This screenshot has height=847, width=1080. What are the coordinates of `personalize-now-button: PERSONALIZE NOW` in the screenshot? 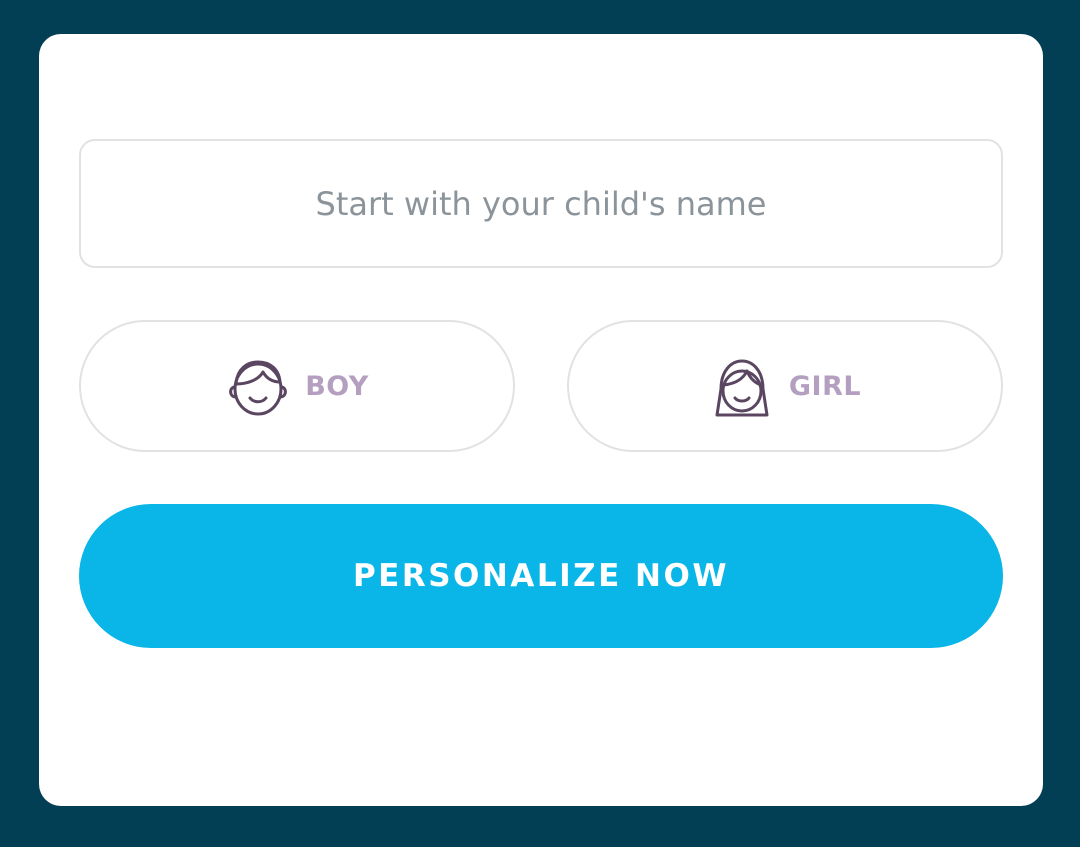 It's located at (541, 576).